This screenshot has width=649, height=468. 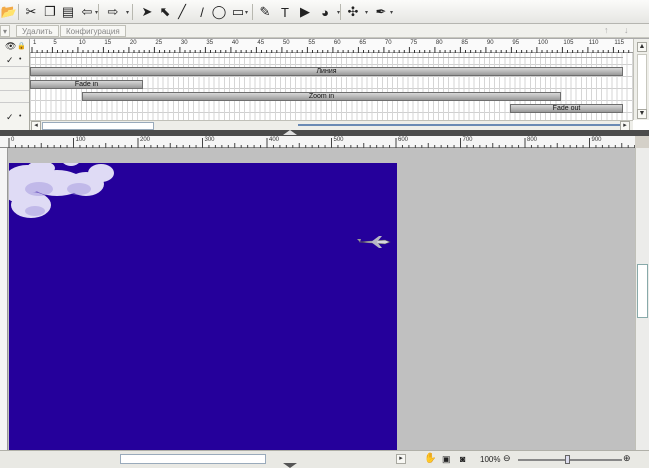 What do you see at coordinates (147, 12) in the screenshot?
I see `select-arrow-icon: ➤` at bounding box center [147, 12].